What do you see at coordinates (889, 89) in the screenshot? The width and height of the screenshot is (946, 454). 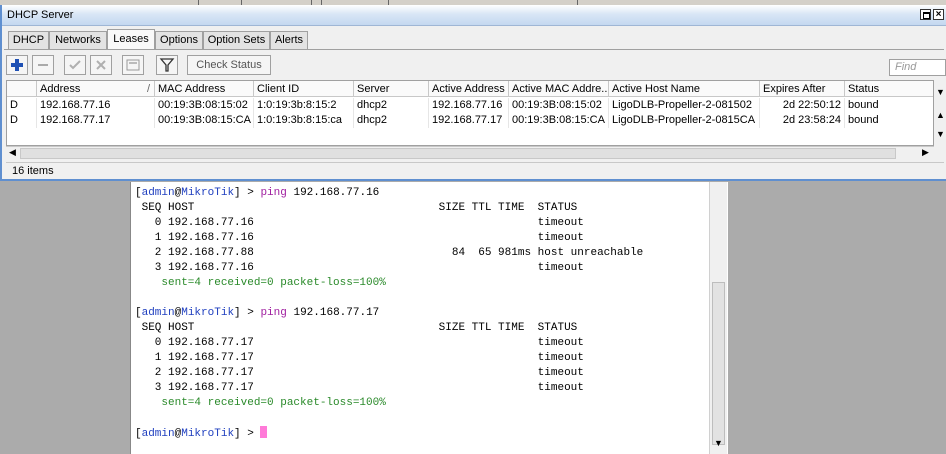 I see `column-header-status: Status` at bounding box center [889, 89].